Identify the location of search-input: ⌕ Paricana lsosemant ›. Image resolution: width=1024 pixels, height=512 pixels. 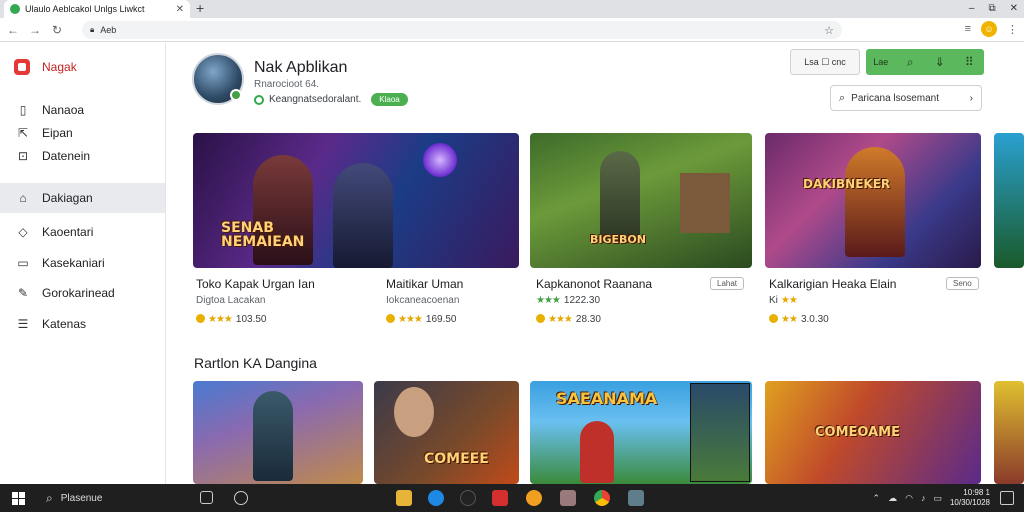
(906, 98).